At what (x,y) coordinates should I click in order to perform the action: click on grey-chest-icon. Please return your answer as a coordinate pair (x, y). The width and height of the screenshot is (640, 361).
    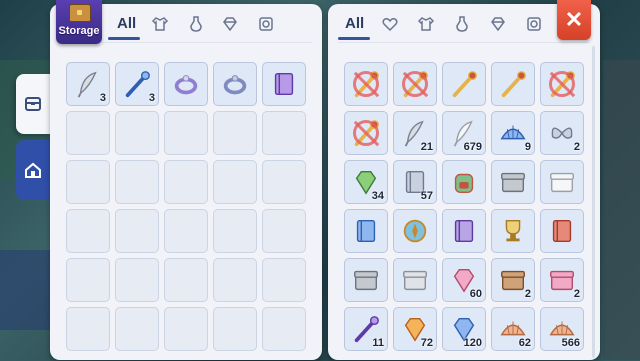
    Looking at the image, I should click on (366, 280).